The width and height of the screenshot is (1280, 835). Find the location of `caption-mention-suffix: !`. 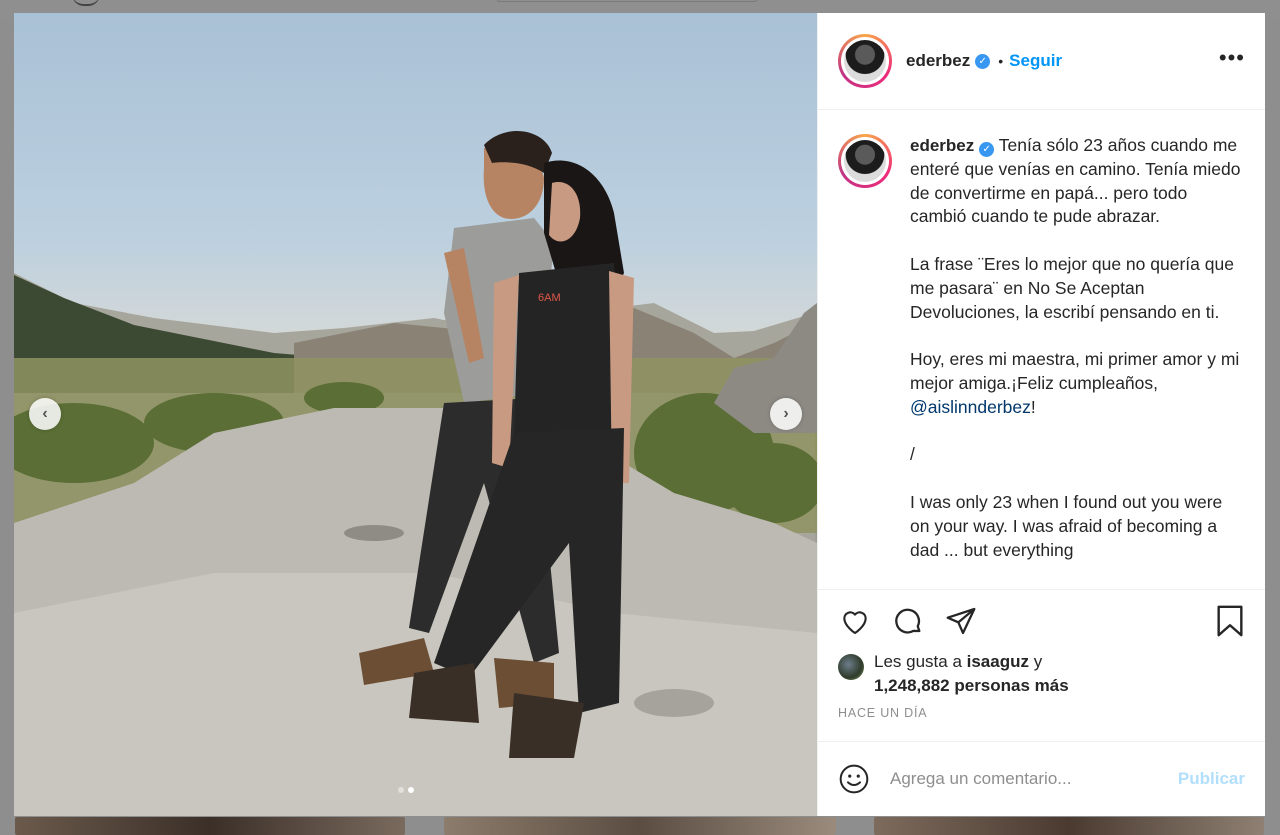

caption-mention-suffix: ! is located at coordinates (1033, 406).